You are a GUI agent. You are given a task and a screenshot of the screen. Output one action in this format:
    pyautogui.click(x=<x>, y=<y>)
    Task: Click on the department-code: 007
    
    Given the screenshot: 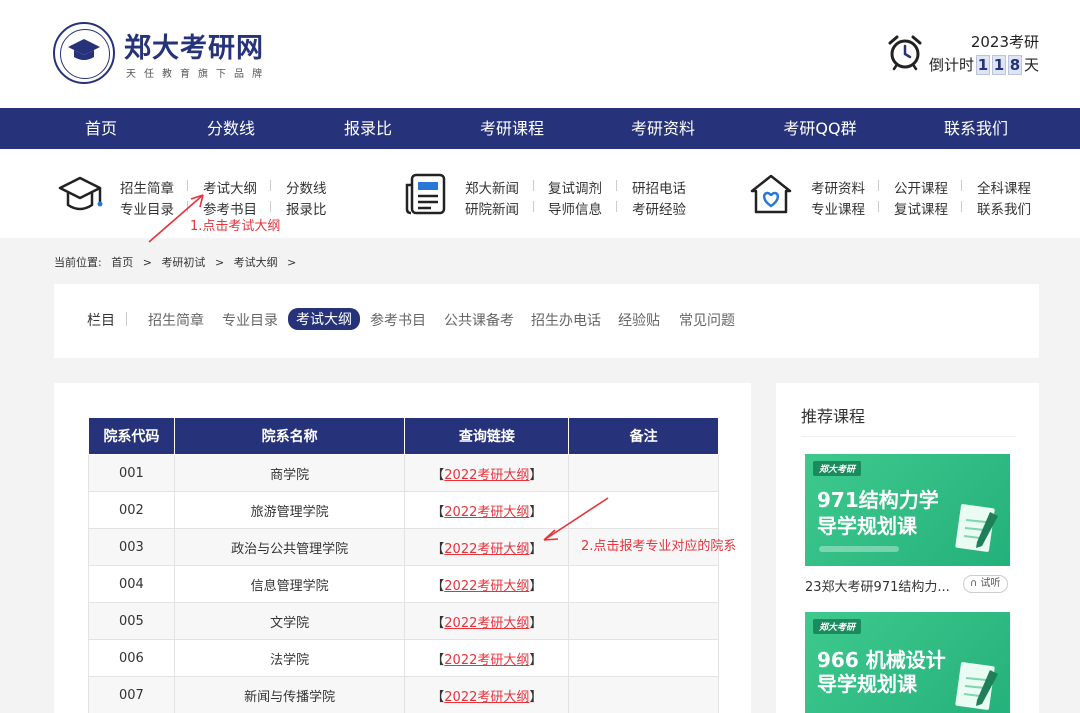 What is the action you would take?
    pyautogui.click(x=131, y=694)
    